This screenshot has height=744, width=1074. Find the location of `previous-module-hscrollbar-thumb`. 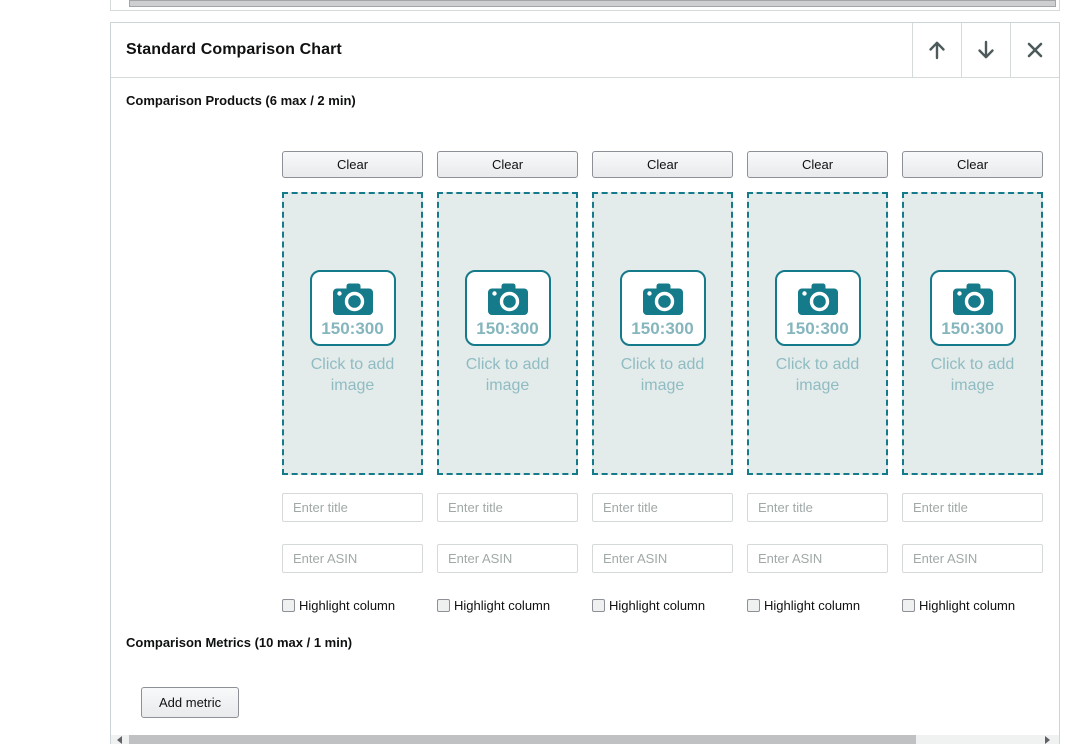

previous-module-hscrollbar-thumb is located at coordinates (592, 3).